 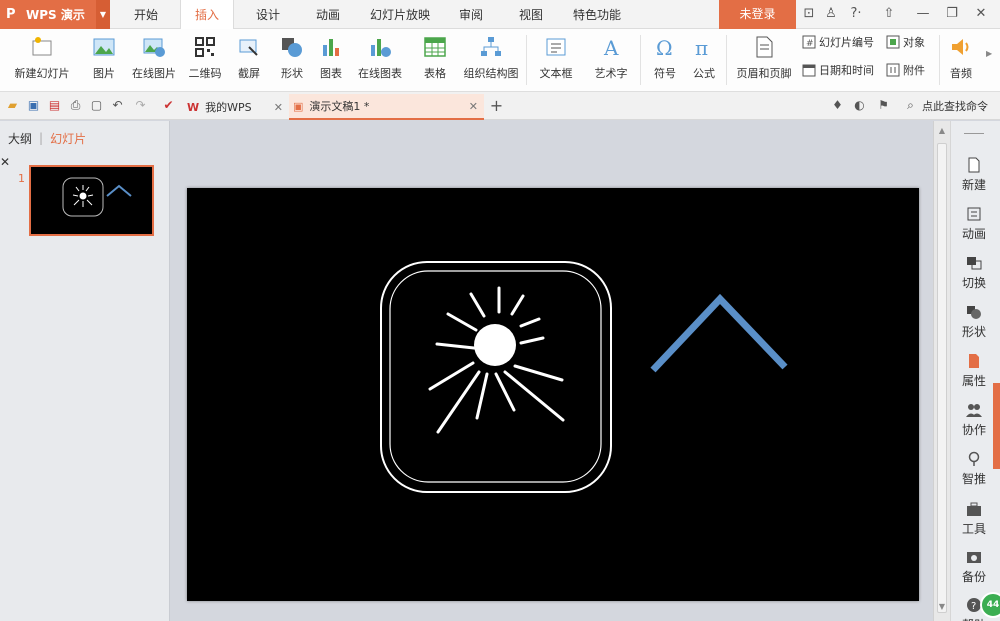 What do you see at coordinates (54, 105) in the screenshot?
I see `export-pdf-icon: ▤` at bounding box center [54, 105].